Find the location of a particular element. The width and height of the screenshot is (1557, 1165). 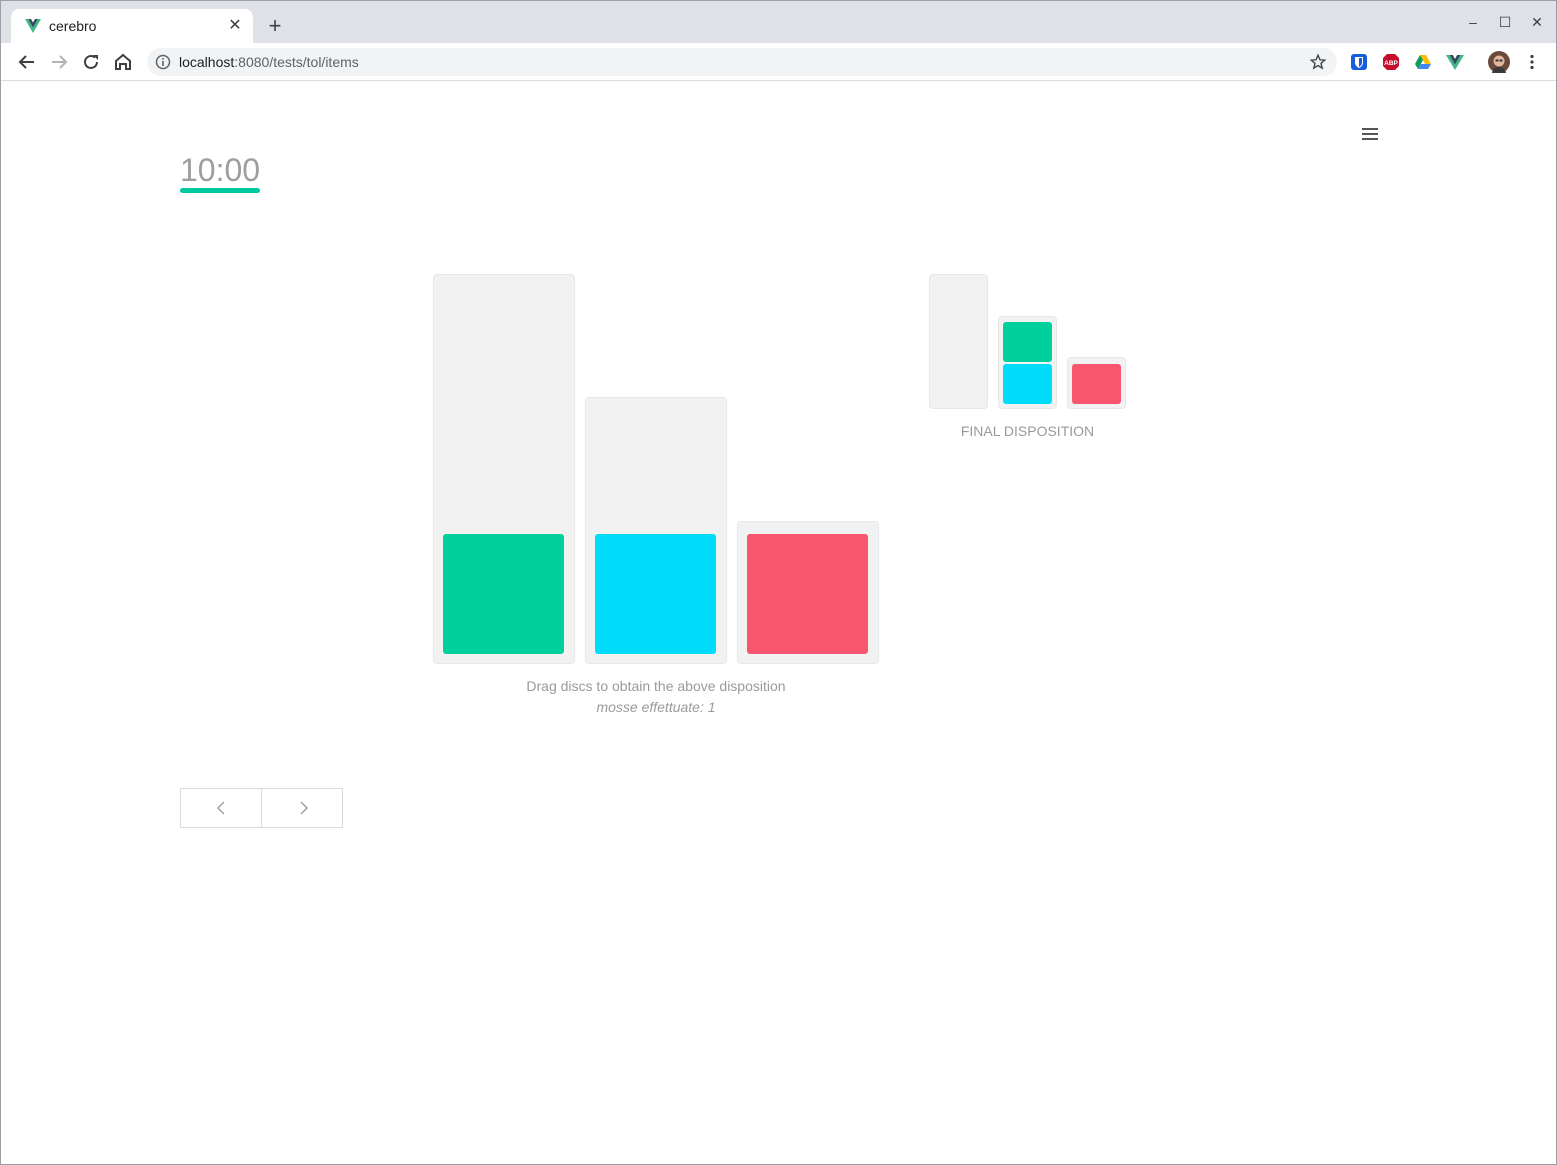

close-window-button: ✕ is located at coordinates (1537, 22).